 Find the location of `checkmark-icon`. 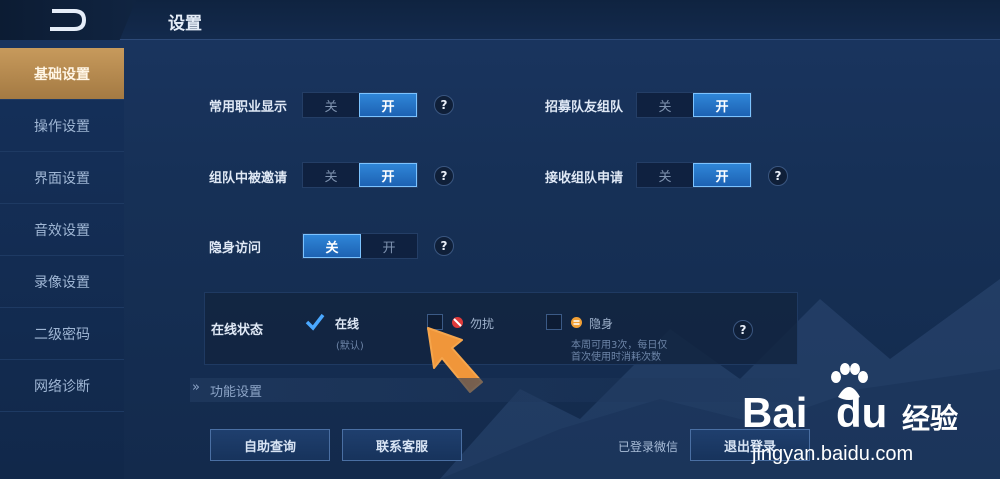

checkmark-icon is located at coordinates (315, 322).